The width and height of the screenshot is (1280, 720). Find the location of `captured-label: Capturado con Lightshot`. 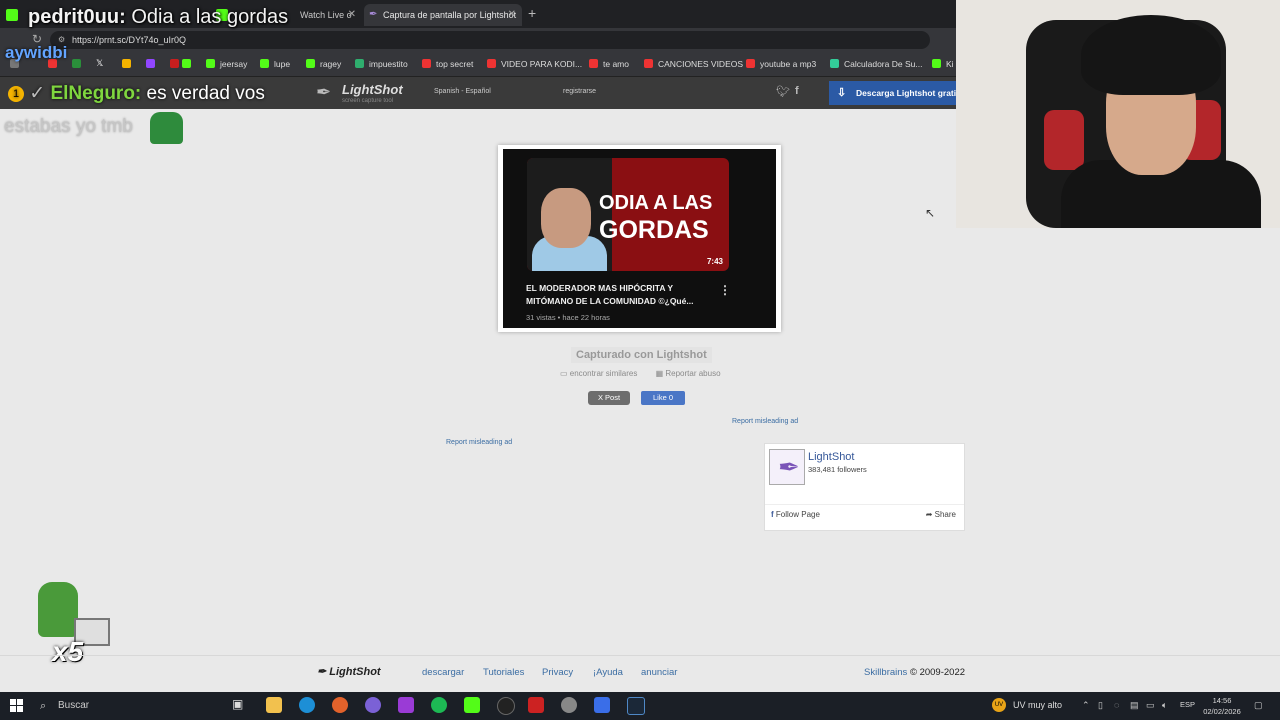

captured-label: Capturado con Lightshot is located at coordinates (641, 355).